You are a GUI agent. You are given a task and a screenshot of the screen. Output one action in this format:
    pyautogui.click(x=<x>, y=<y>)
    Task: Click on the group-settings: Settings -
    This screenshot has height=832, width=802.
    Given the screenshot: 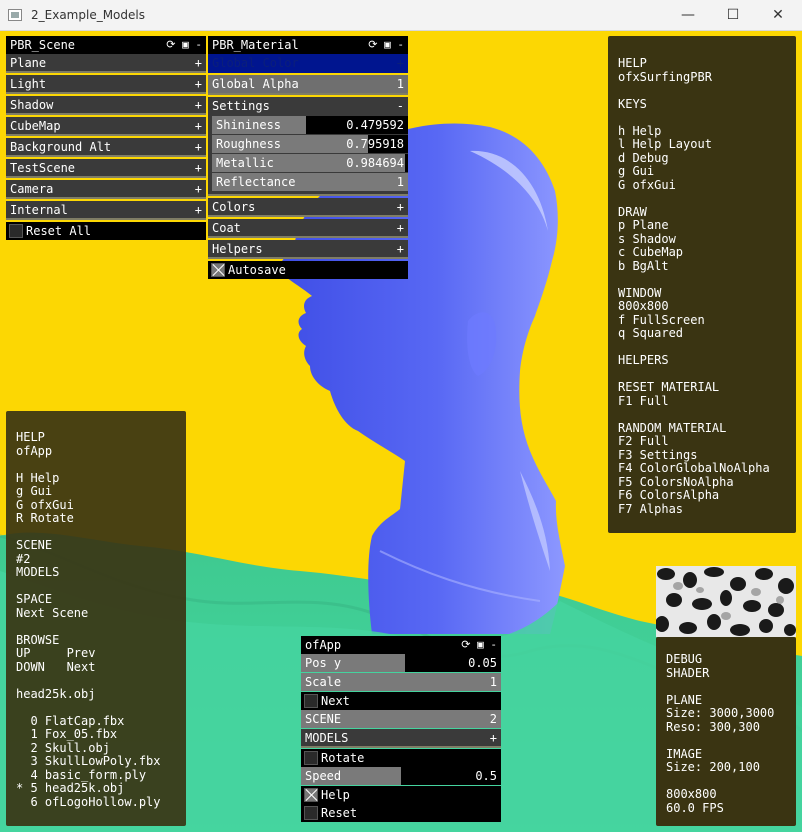 What is the action you would take?
    pyautogui.click(x=308, y=106)
    